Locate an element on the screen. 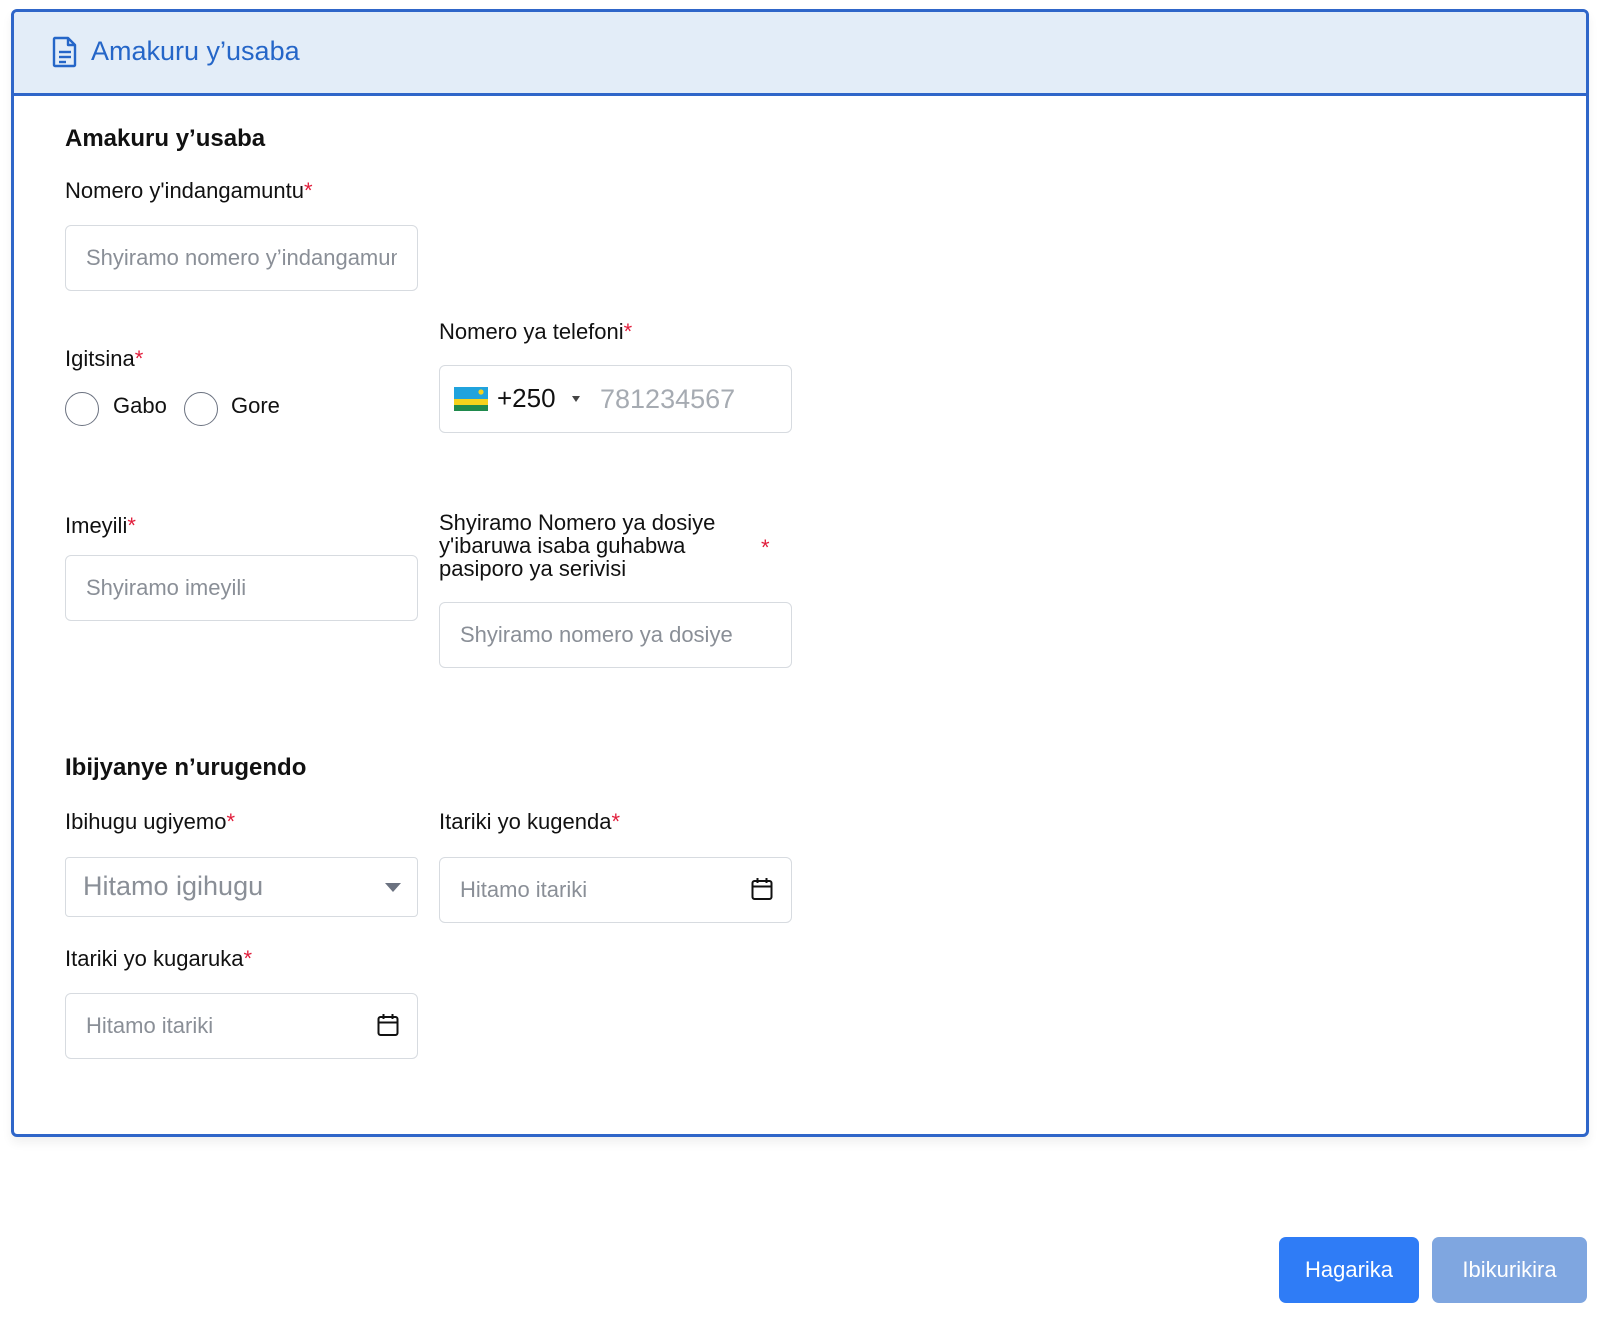 The height and width of the screenshot is (1320, 1600). id-number-label: Nomero y'indangamuntu* is located at coordinates (189, 190).